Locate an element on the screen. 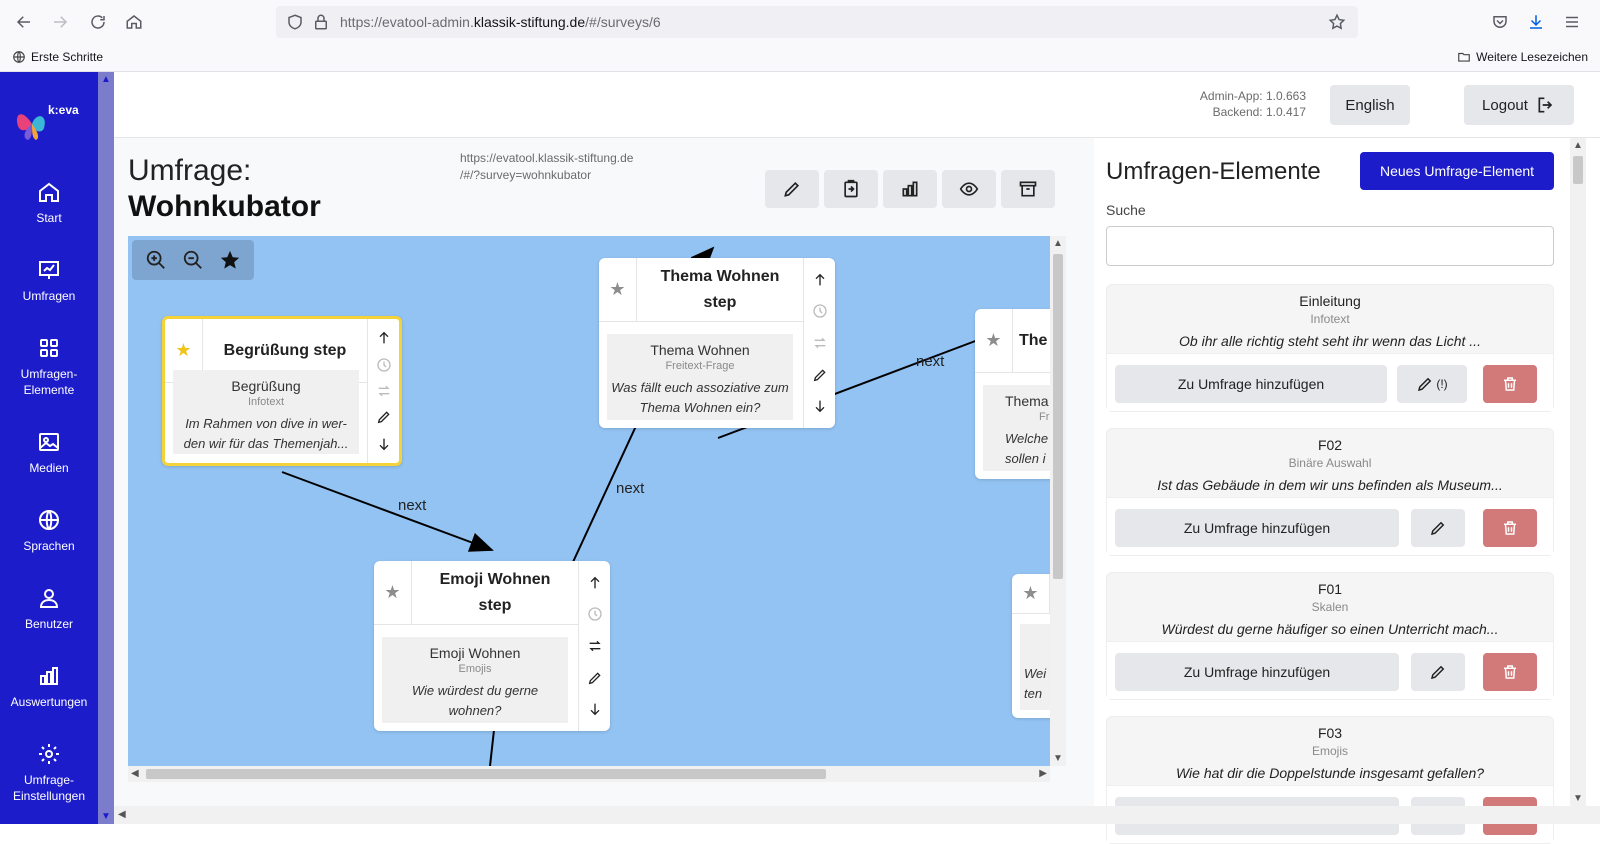  canvas-vertical-scrollbar: ▲ ▼ is located at coordinates (1058, 501).